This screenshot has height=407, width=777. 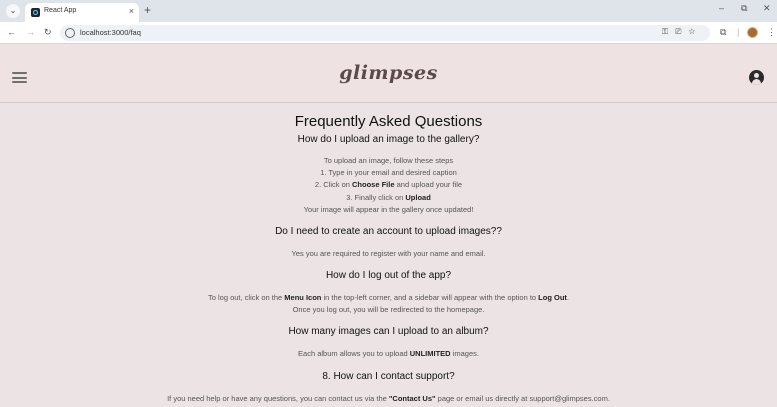 I want to click on answer-emphasis: Menu Icon, so click(x=303, y=297).